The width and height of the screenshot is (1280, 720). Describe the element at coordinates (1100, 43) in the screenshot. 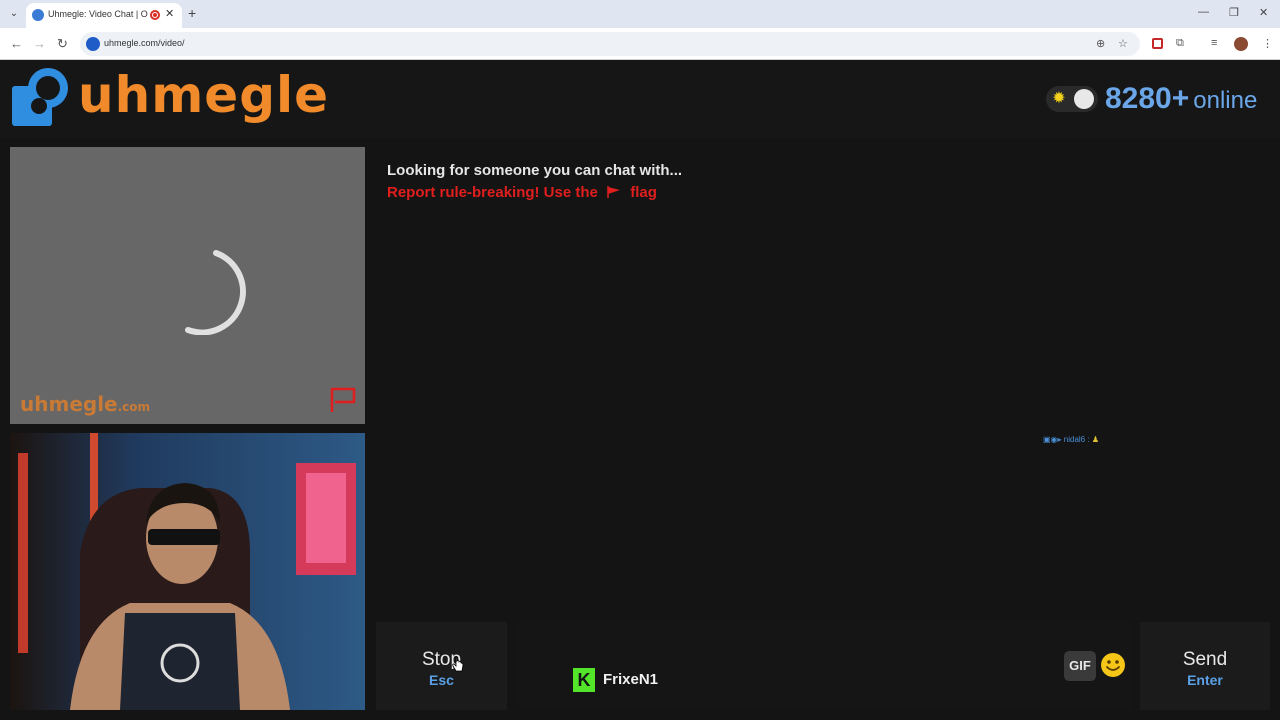

I see `zoom-icon: ⊕` at that location.